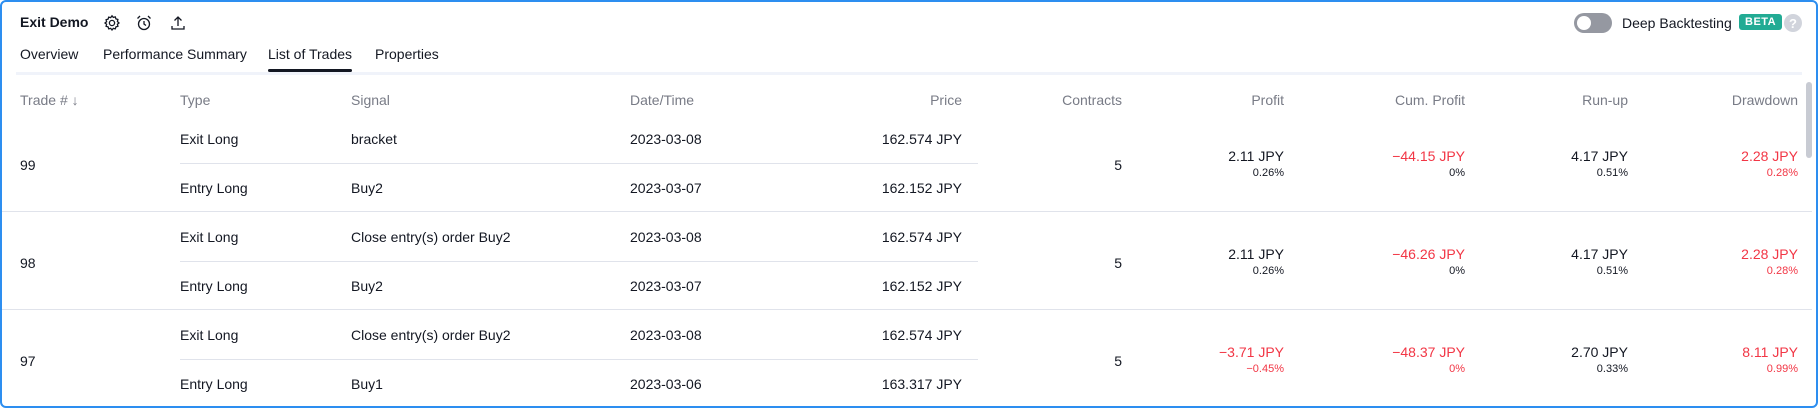 This screenshot has width=1818, height=408. Describe the element at coordinates (1770, 352) in the screenshot. I see `trade-drawdown: 8.11 JPY` at that location.